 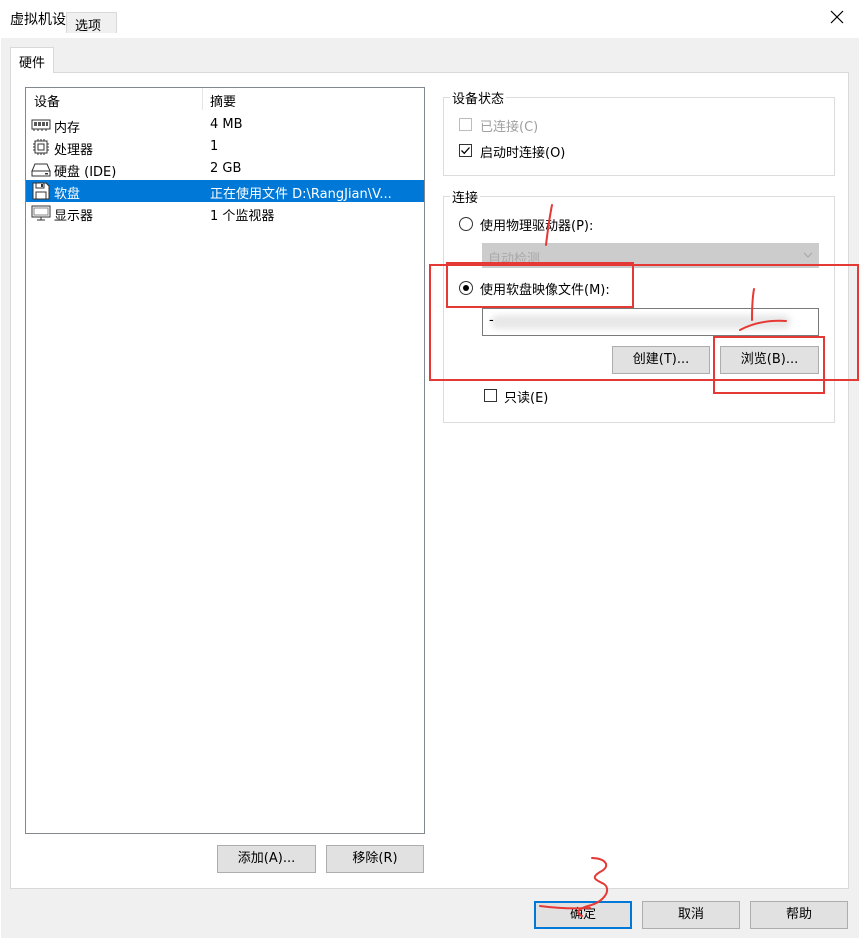 I want to click on connected-checkbox, so click(x=465, y=124).